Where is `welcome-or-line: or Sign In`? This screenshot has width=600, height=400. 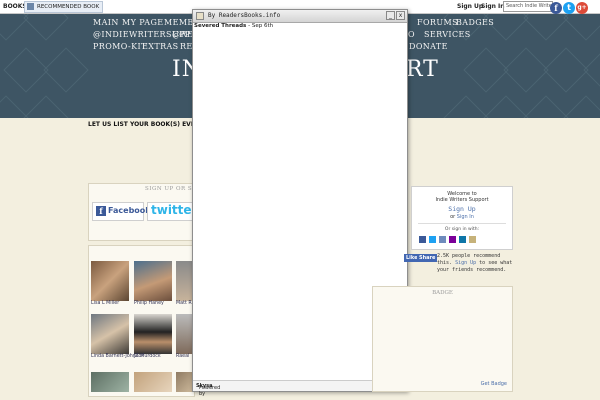 welcome-or-line: or Sign In is located at coordinates (462, 217).